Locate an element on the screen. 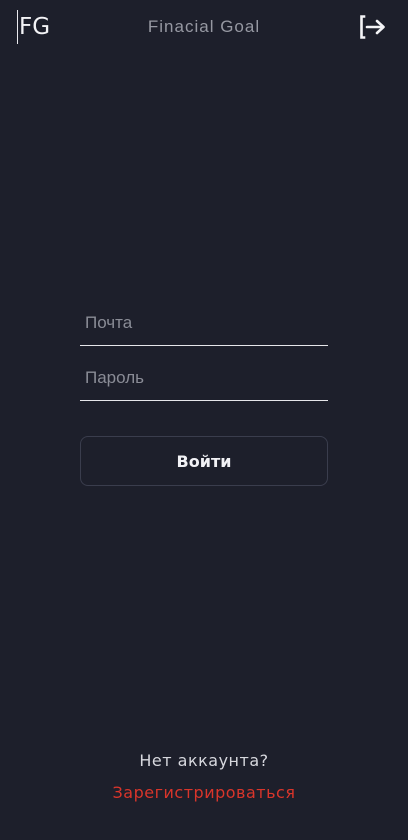 The image size is (408, 840). logout-button is located at coordinates (373, 27).